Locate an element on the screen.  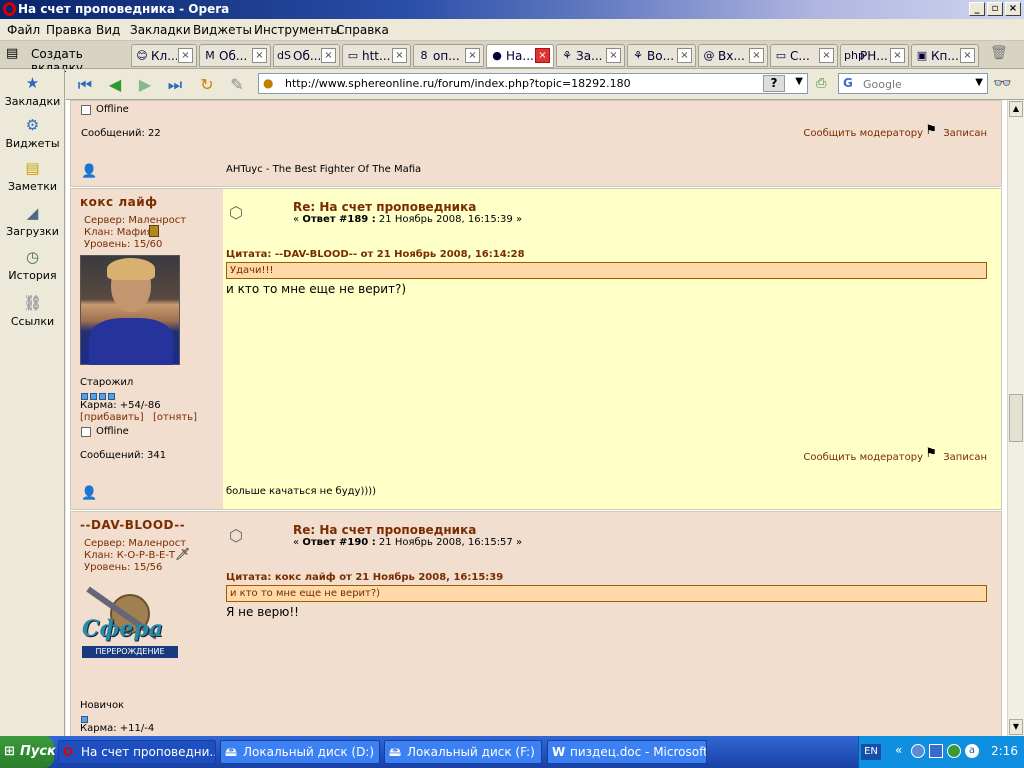
menu-bookmarks: Закладки is located at coordinates (160, 30).